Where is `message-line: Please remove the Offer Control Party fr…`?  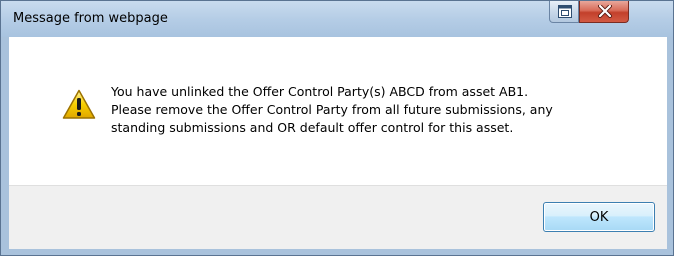
message-line: Please remove the Offer Control Party fr… is located at coordinates (332, 109).